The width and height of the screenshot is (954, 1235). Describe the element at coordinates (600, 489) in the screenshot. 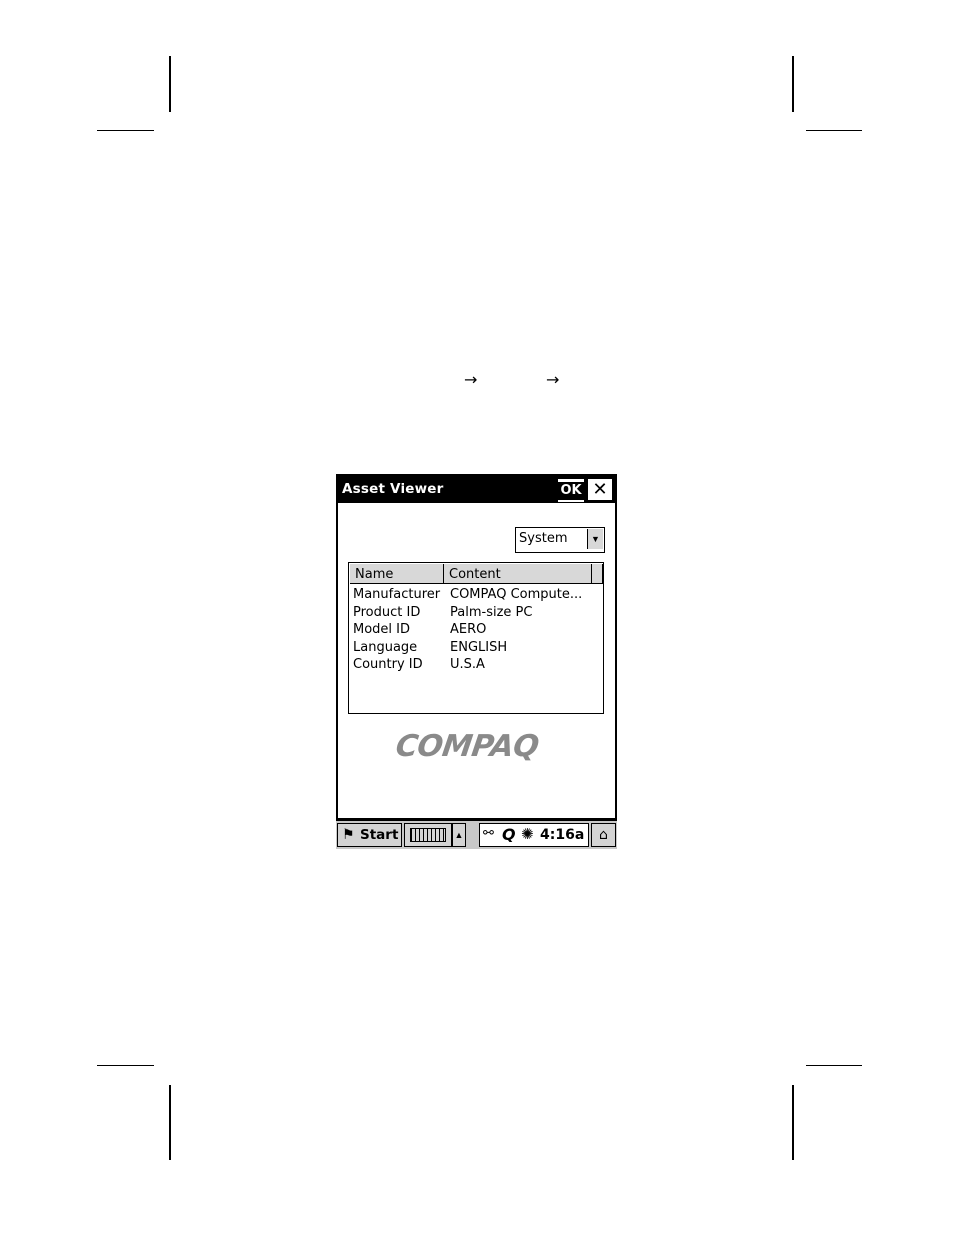

I see `close-icon: ✕` at that location.